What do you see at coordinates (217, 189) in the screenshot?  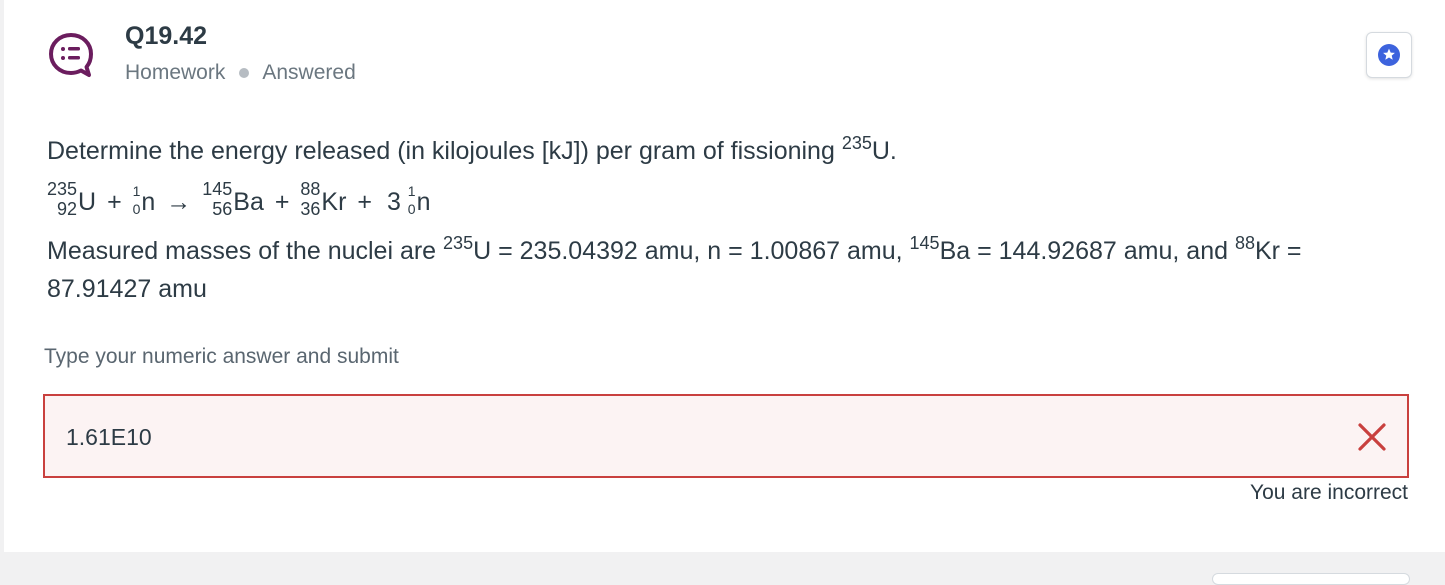 I see `nuclide-mass: 145` at bounding box center [217, 189].